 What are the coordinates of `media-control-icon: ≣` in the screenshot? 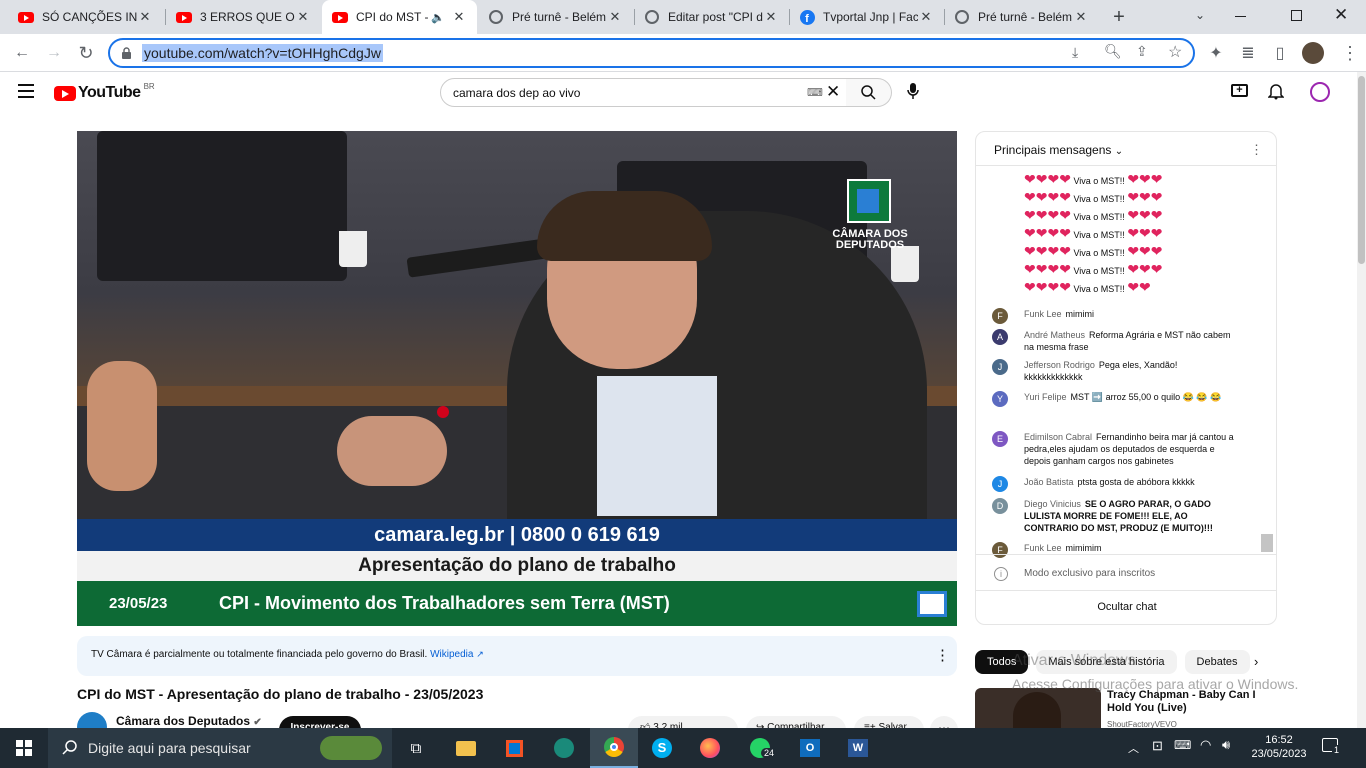 It's located at (1248, 53).